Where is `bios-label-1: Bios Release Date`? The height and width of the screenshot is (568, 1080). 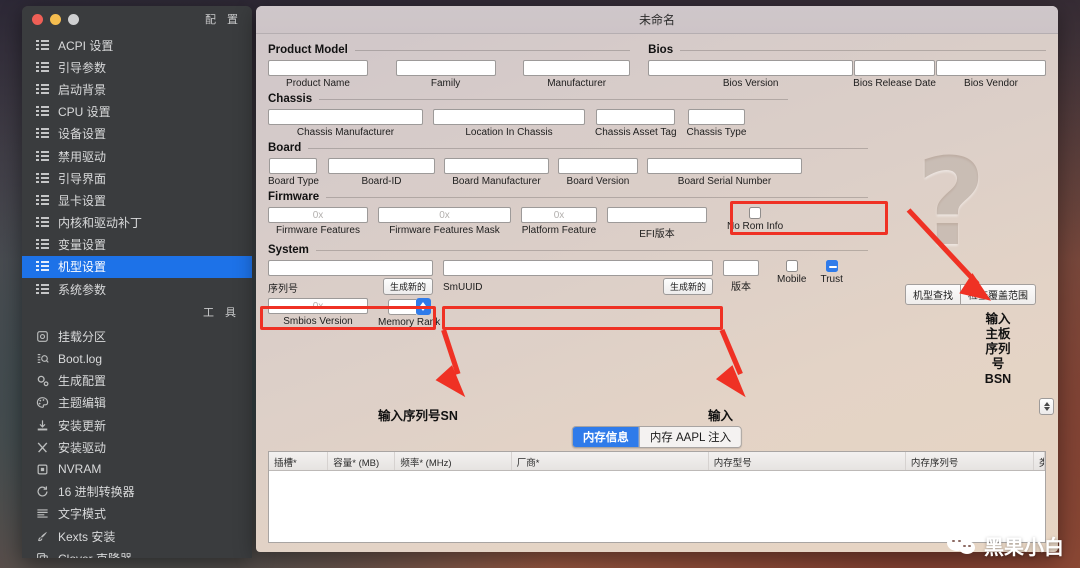 bios-label-1: Bios Release Date is located at coordinates (894, 83).